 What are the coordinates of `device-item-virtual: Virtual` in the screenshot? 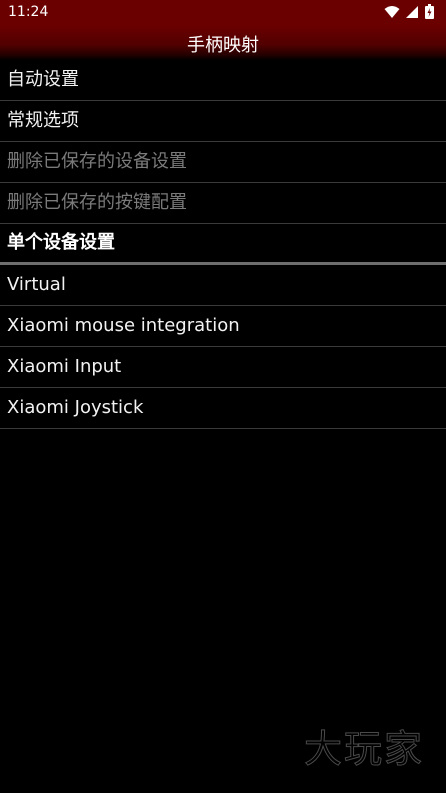 It's located at (223, 285).